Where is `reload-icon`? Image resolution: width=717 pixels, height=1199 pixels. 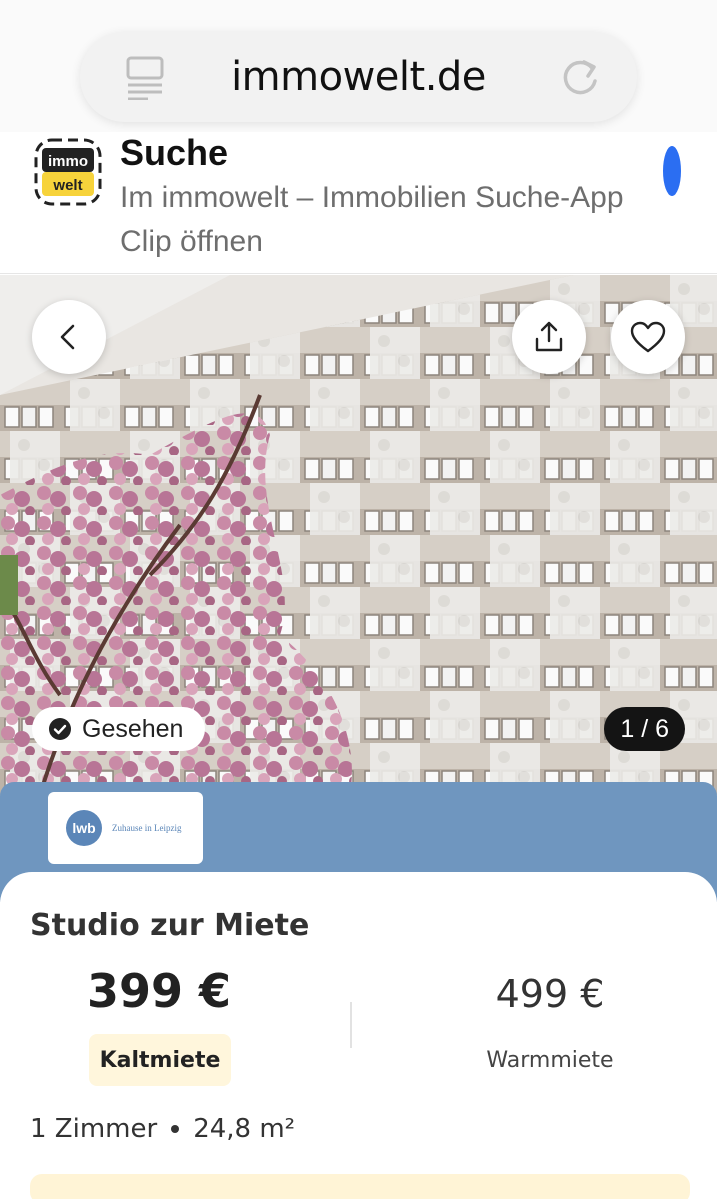 reload-icon is located at coordinates (580, 77).